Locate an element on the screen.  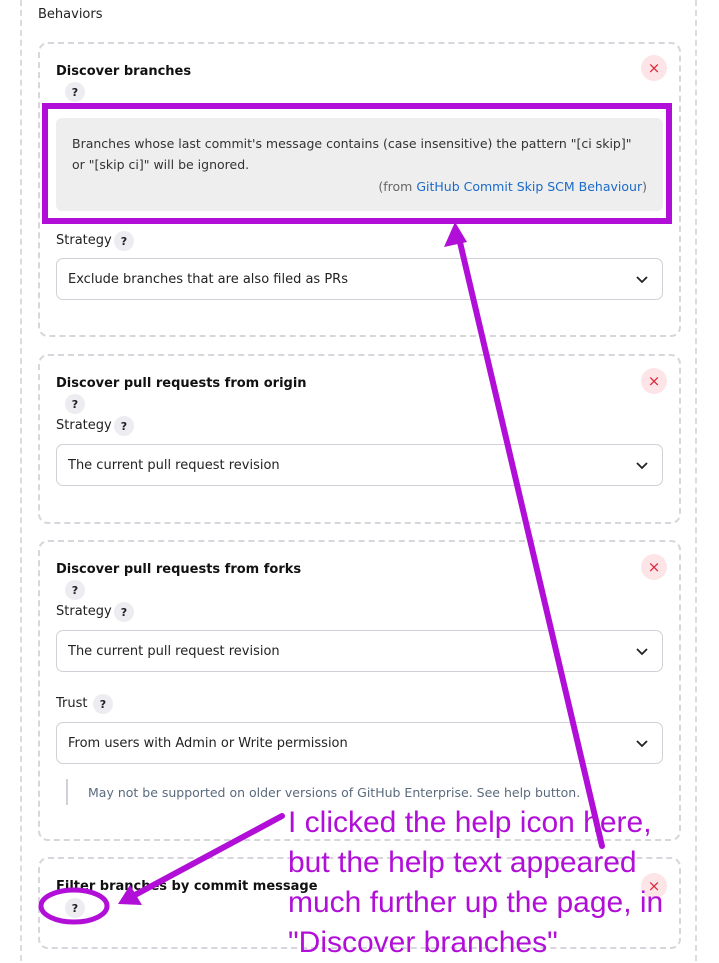
annotation-arrowhead-up is located at coordinates (455, 234).